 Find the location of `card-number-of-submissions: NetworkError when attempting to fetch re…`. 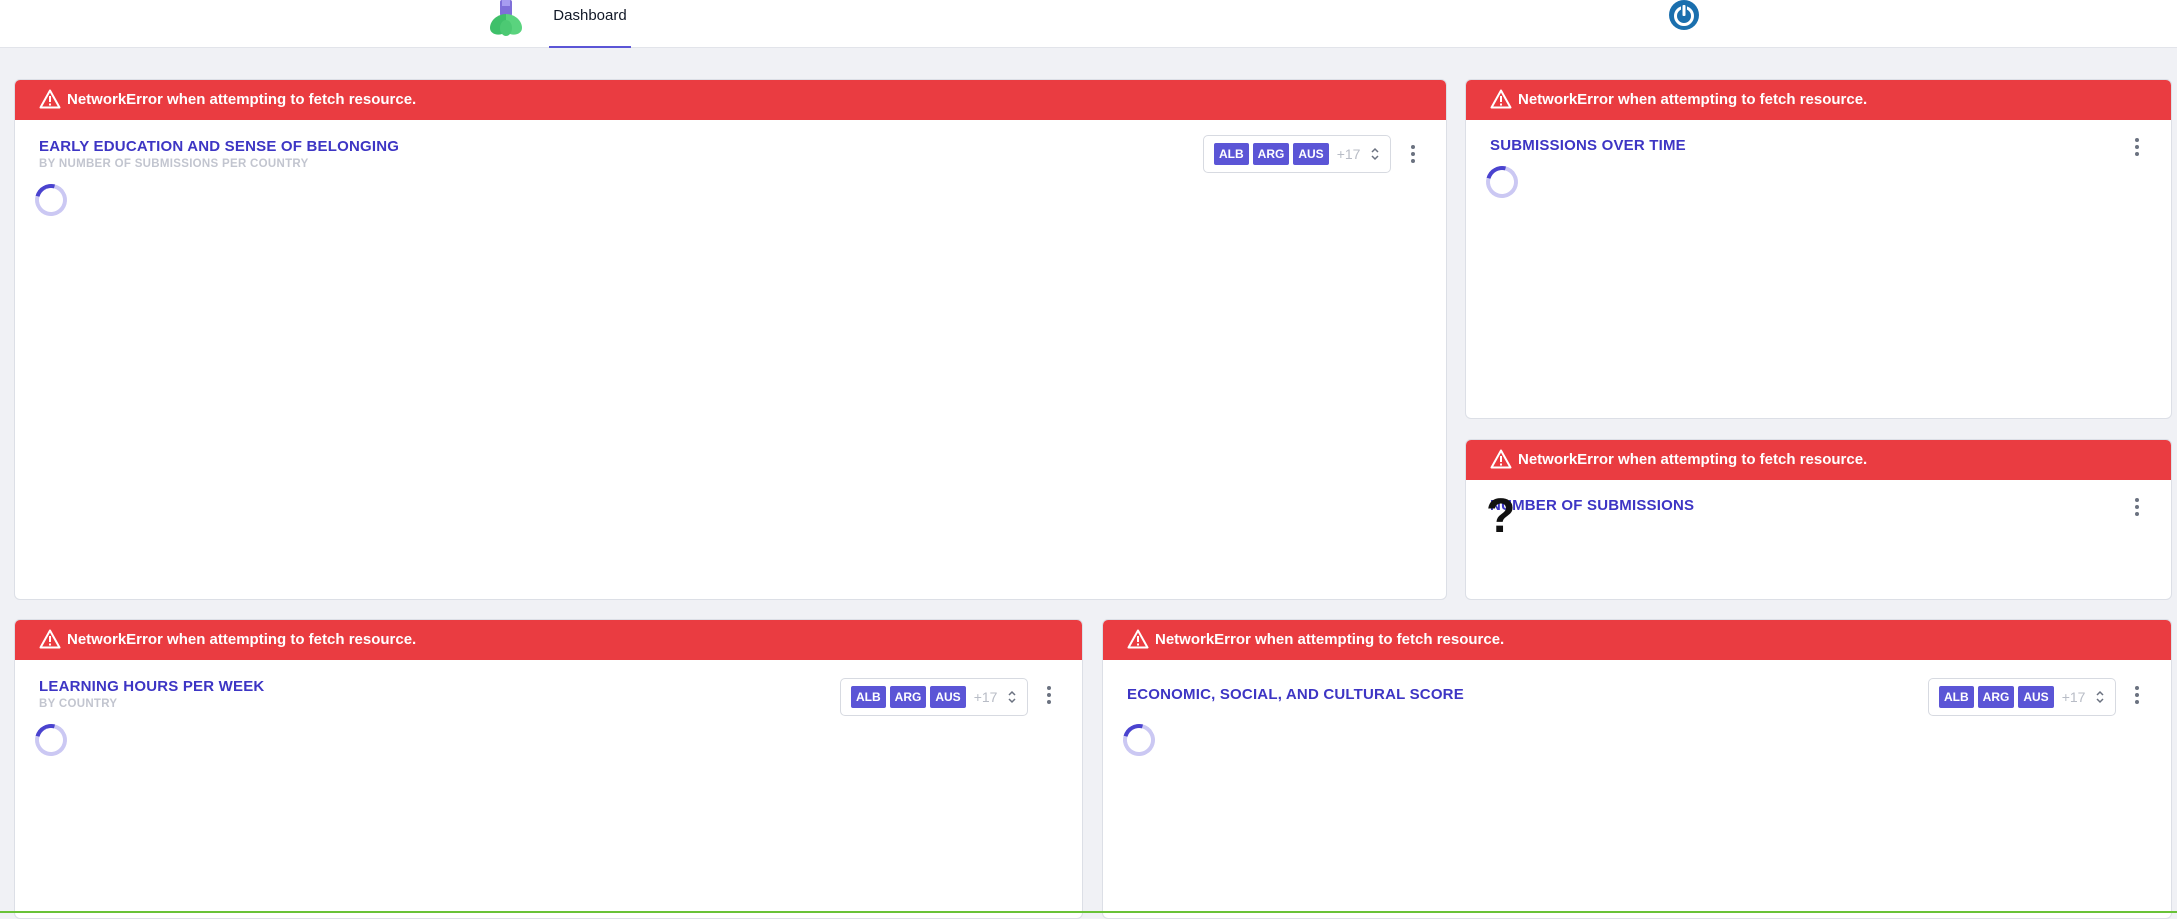

card-number-of-submissions: NetworkError when attempting to fetch re… is located at coordinates (1818, 519).